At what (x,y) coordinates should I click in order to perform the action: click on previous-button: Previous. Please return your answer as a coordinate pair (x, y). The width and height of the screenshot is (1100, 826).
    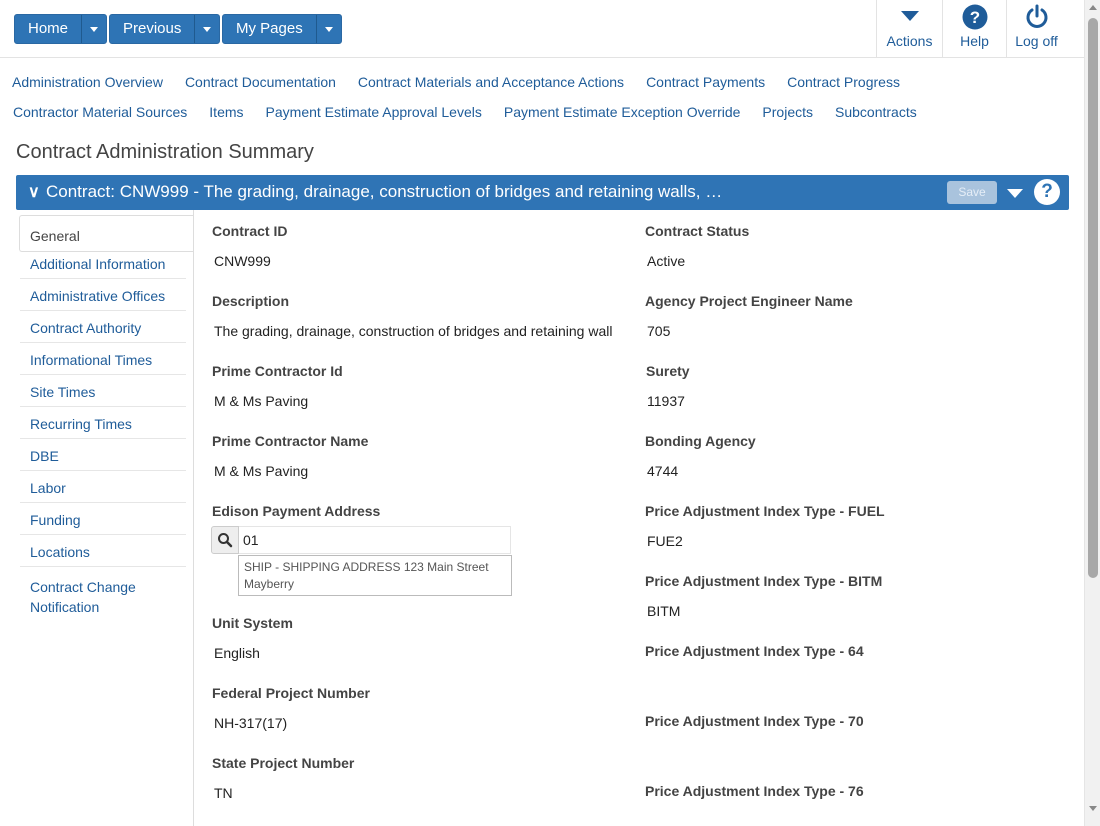
    Looking at the image, I should click on (153, 29).